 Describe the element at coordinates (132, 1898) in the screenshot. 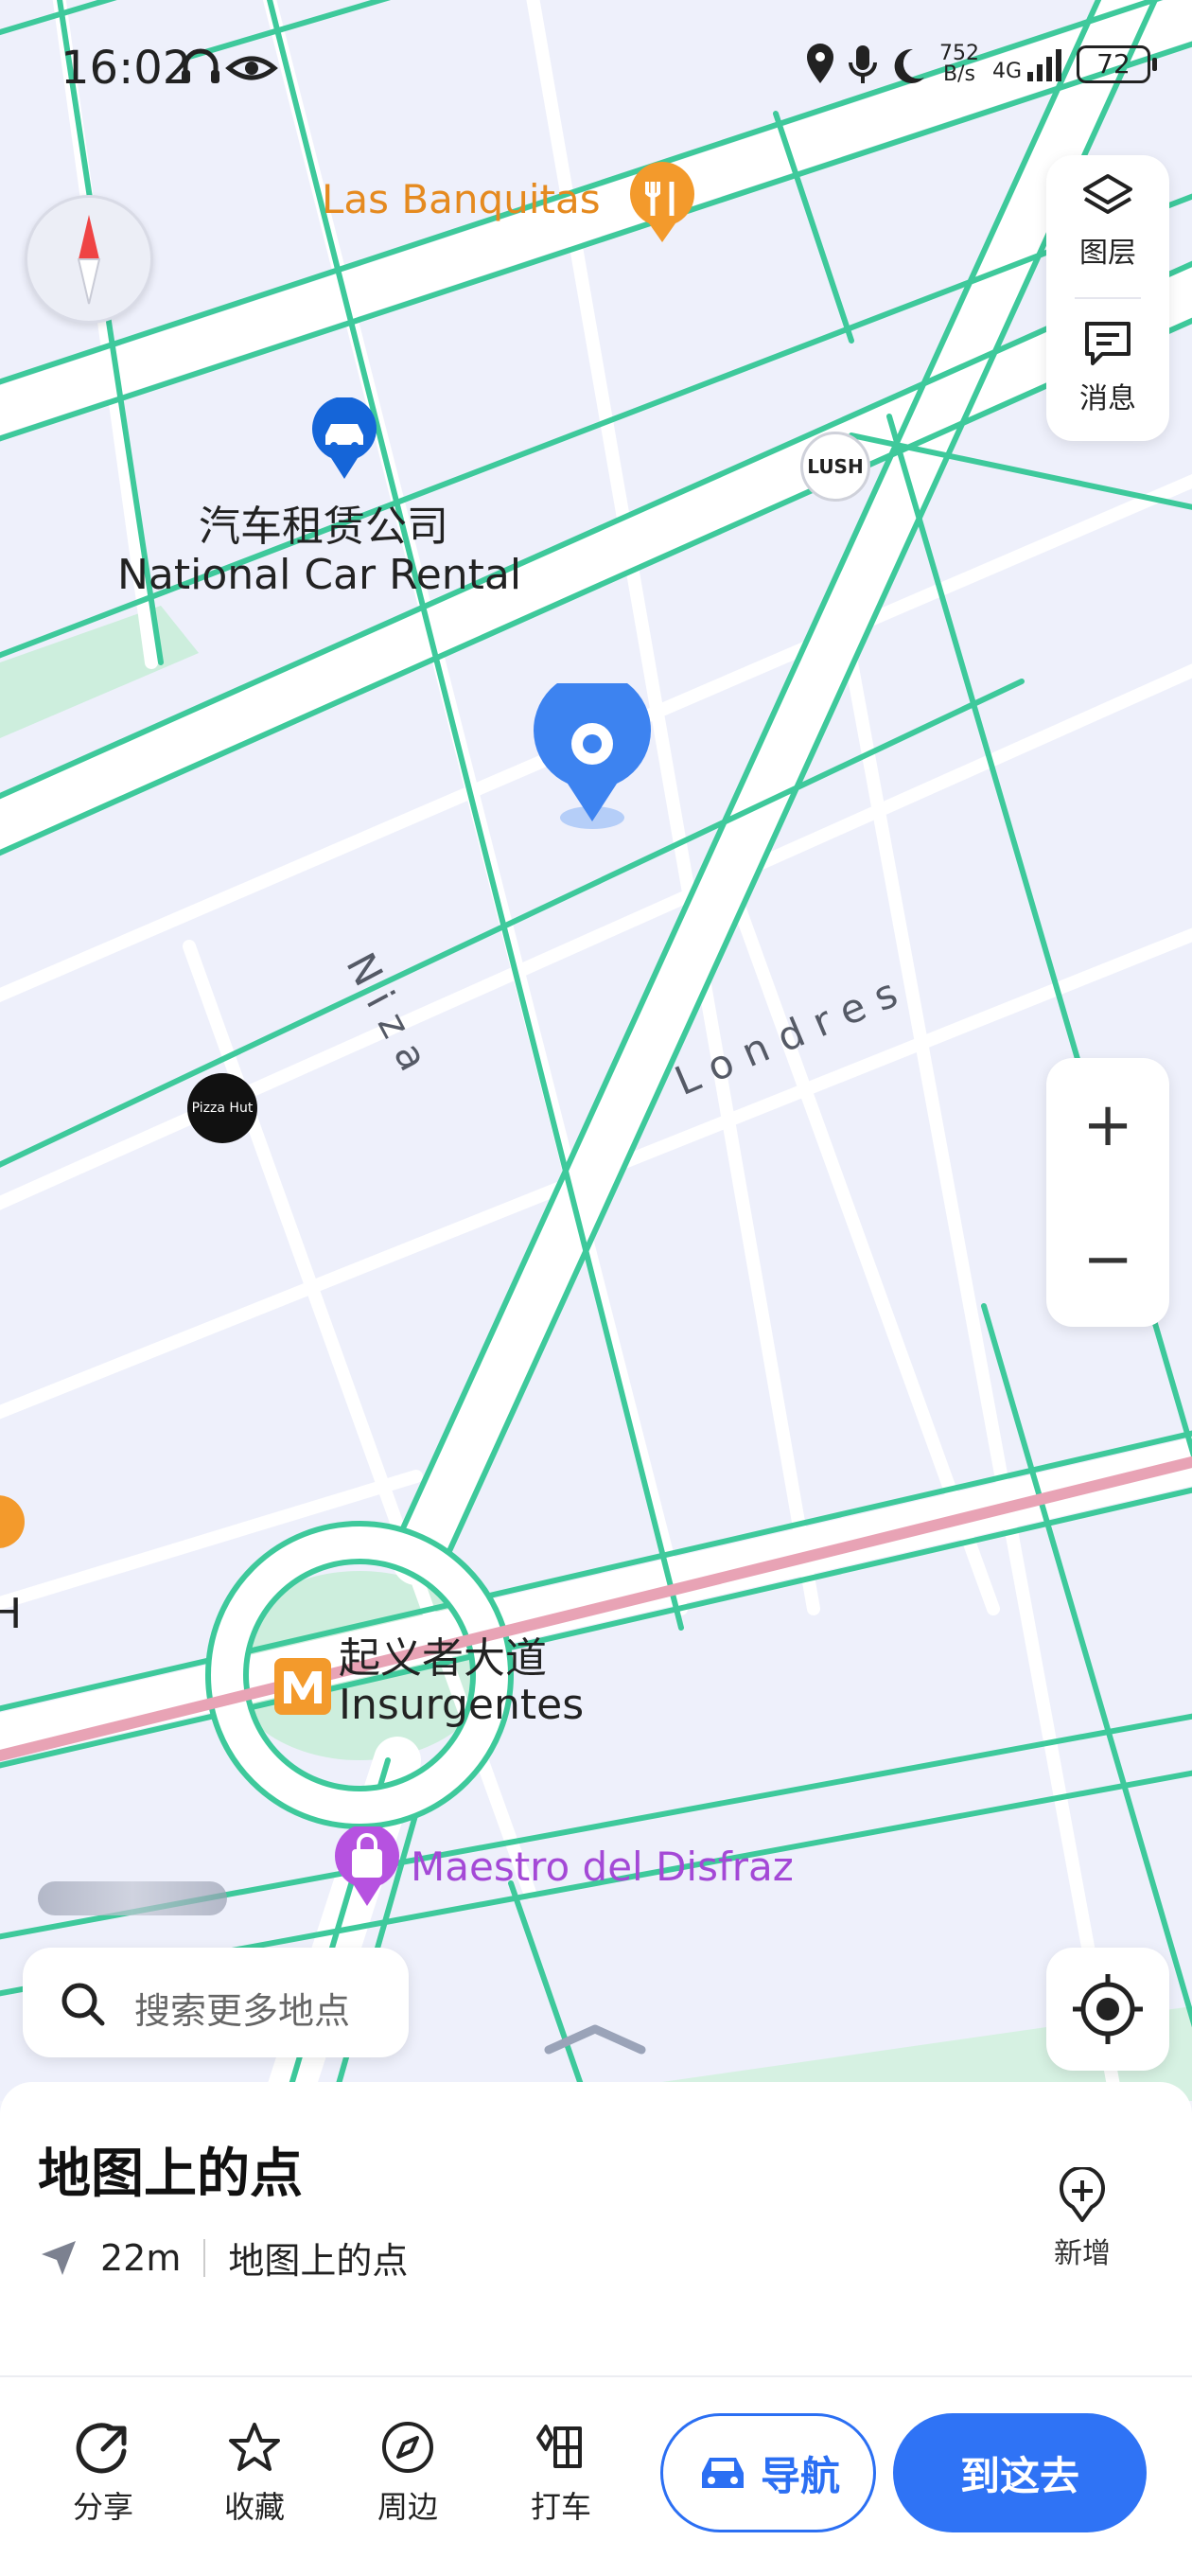

I see `map-scale-bar` at that location.